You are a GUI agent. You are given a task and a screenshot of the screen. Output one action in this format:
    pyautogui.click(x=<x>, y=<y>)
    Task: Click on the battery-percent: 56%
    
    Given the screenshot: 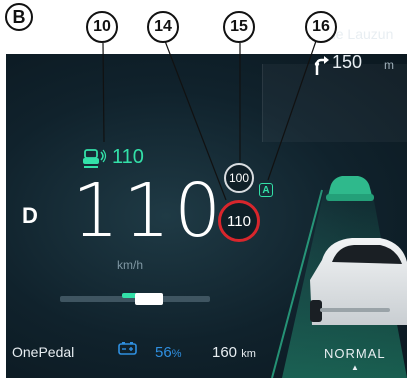 What is the action you would take?
    pyautogui.click(x=168, y=352)
    